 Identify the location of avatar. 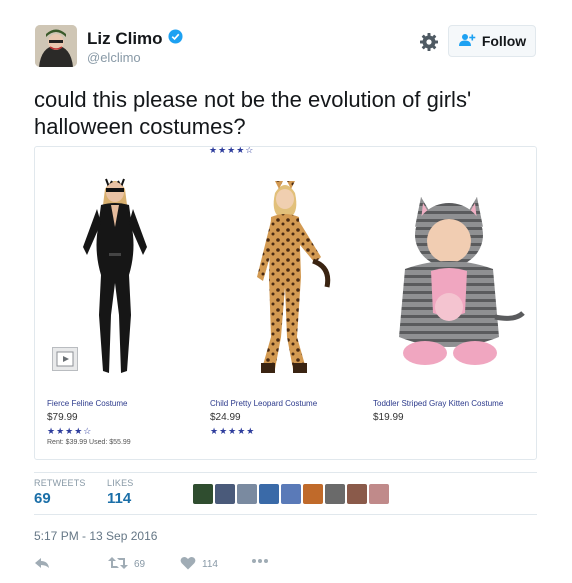
(56, 46).